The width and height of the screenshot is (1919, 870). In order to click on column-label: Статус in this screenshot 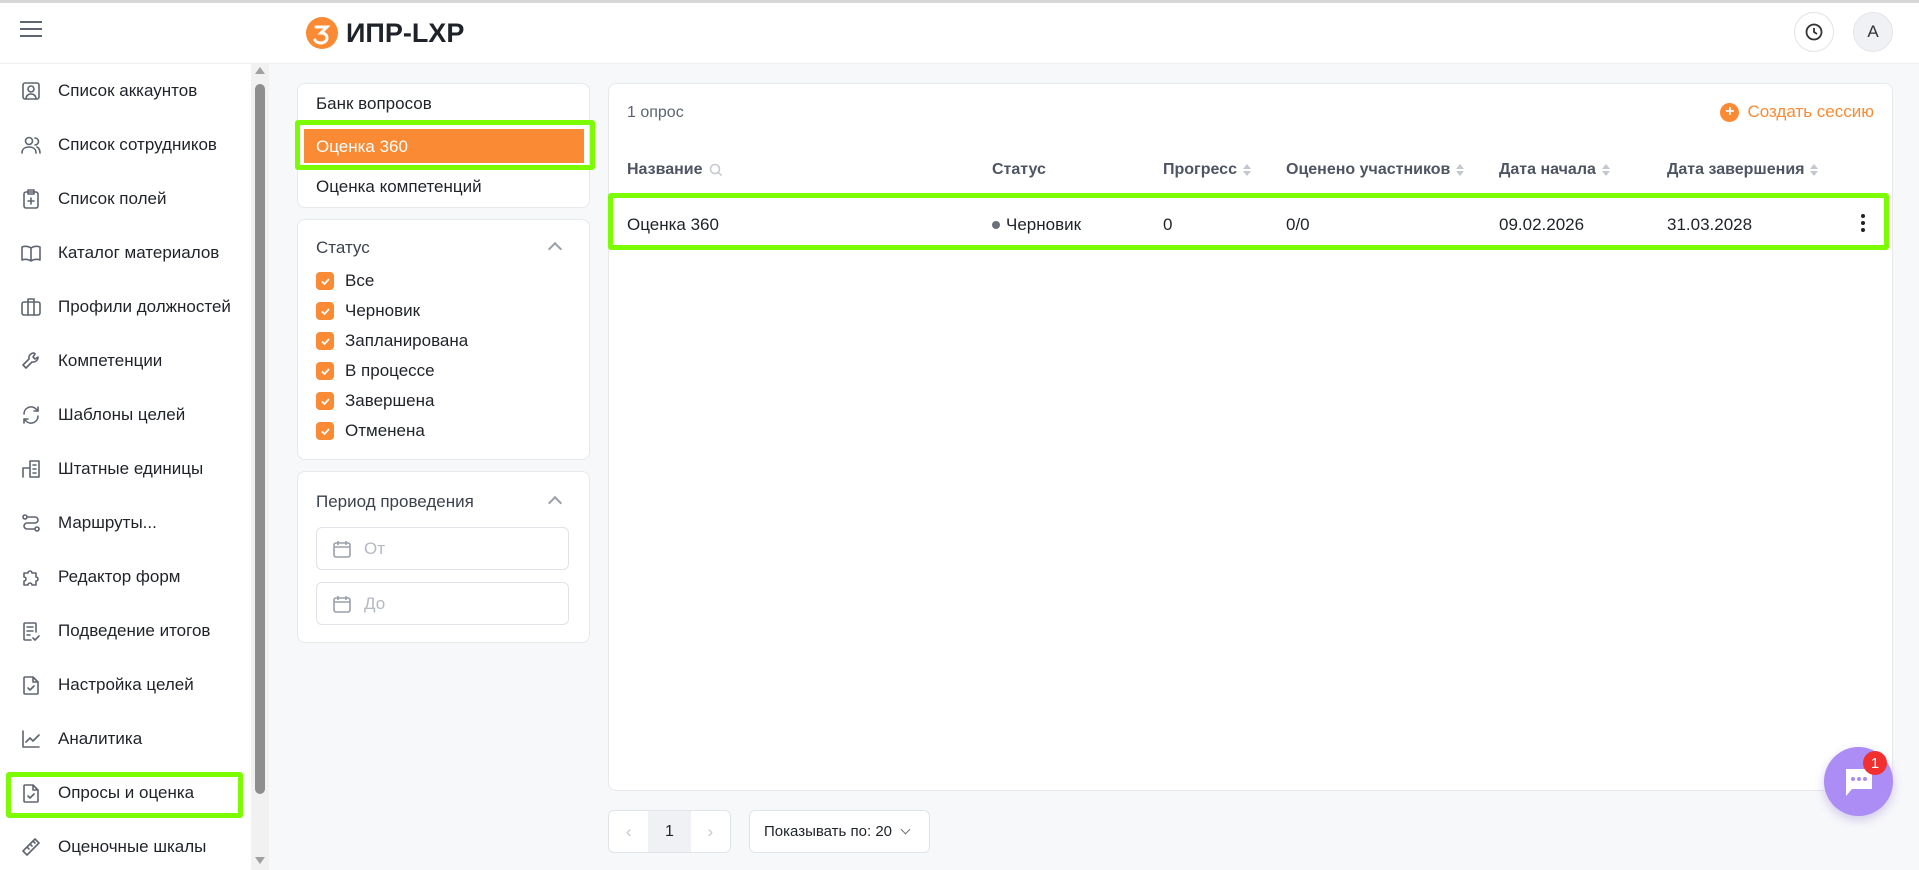, I will do `click(1019, 169)`.